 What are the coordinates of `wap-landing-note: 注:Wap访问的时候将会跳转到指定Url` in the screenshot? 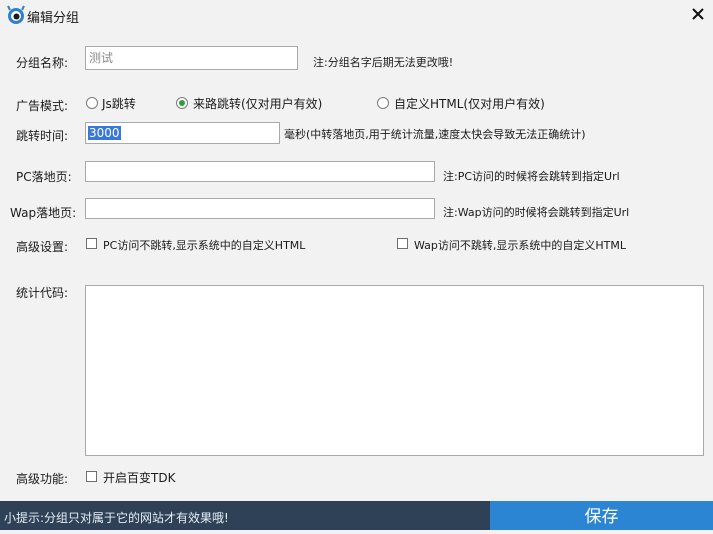 It's located at (536, 212).